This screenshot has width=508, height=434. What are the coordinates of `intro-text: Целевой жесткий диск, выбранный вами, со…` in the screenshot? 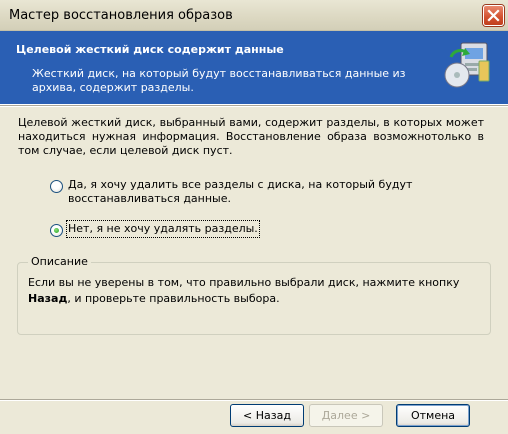 It's located at (251, 136).